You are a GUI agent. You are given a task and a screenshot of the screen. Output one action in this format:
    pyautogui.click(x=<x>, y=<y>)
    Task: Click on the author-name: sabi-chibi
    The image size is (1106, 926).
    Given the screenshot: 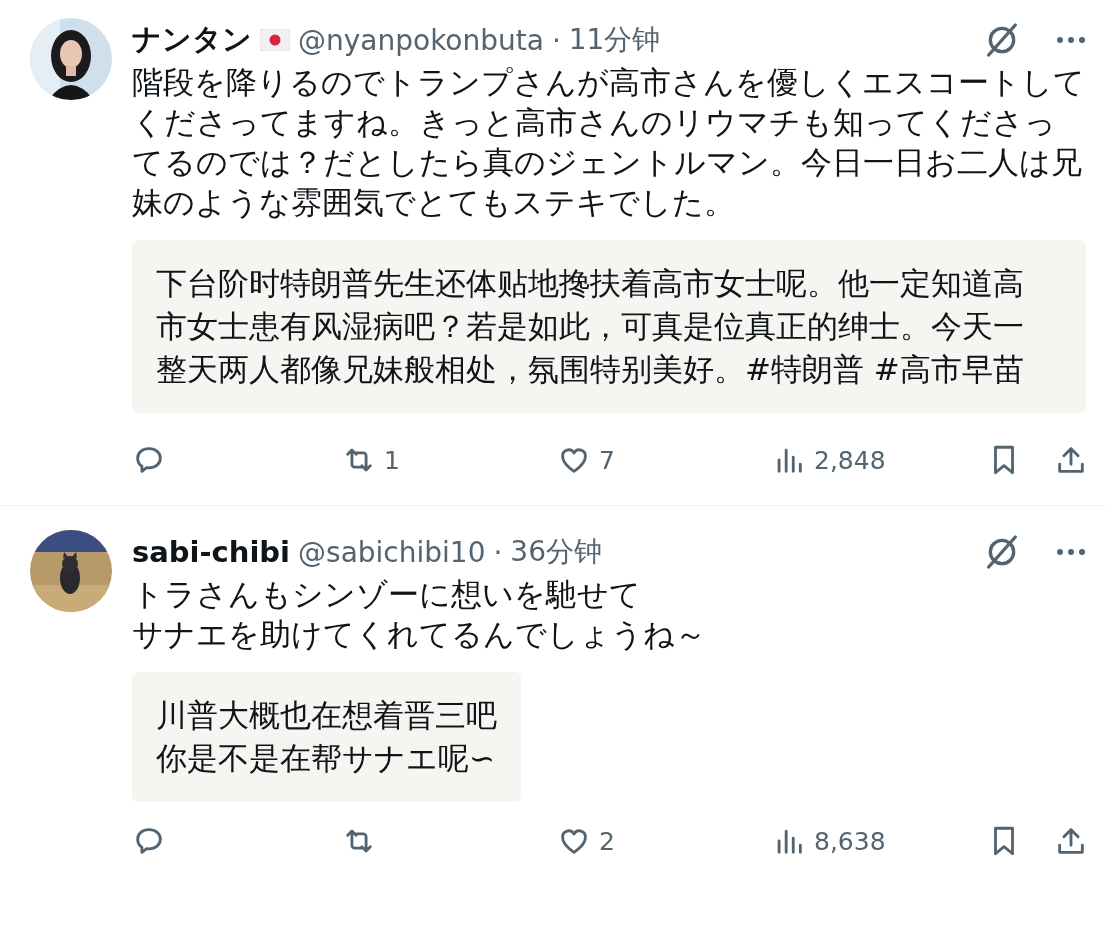 What is the action you would take?
    pyautogui.click(x=211, y=552)
    